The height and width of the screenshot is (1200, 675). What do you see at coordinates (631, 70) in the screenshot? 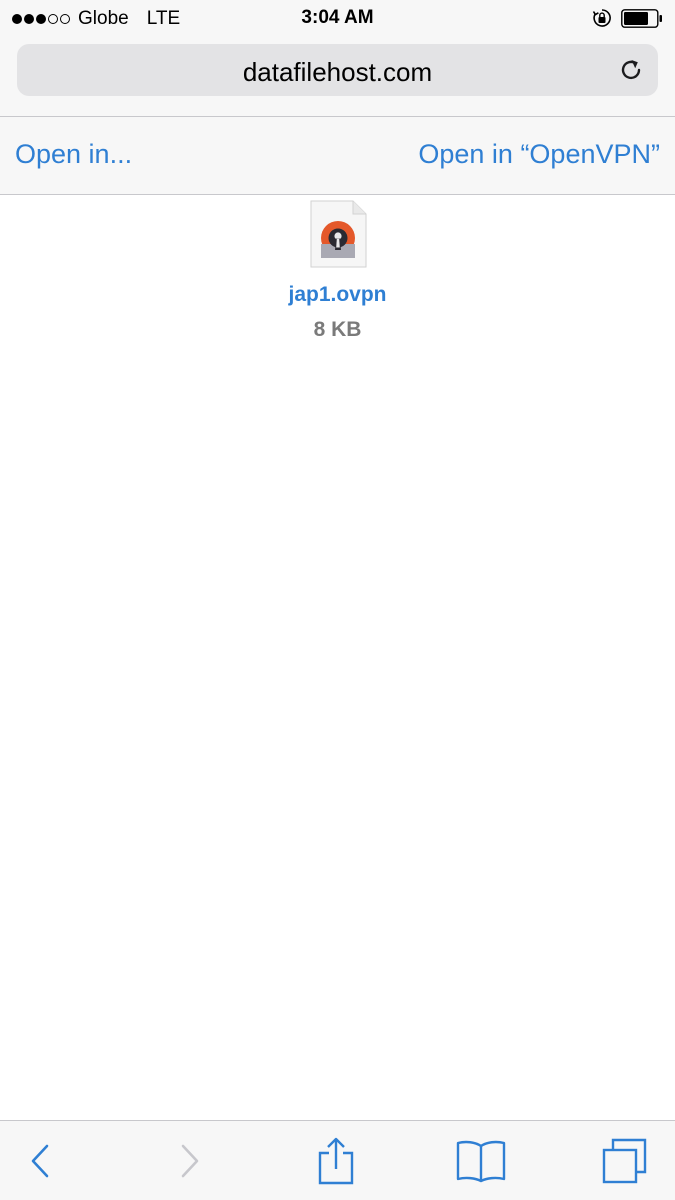
I see `reload-icon` at bounding box center [631, 70].